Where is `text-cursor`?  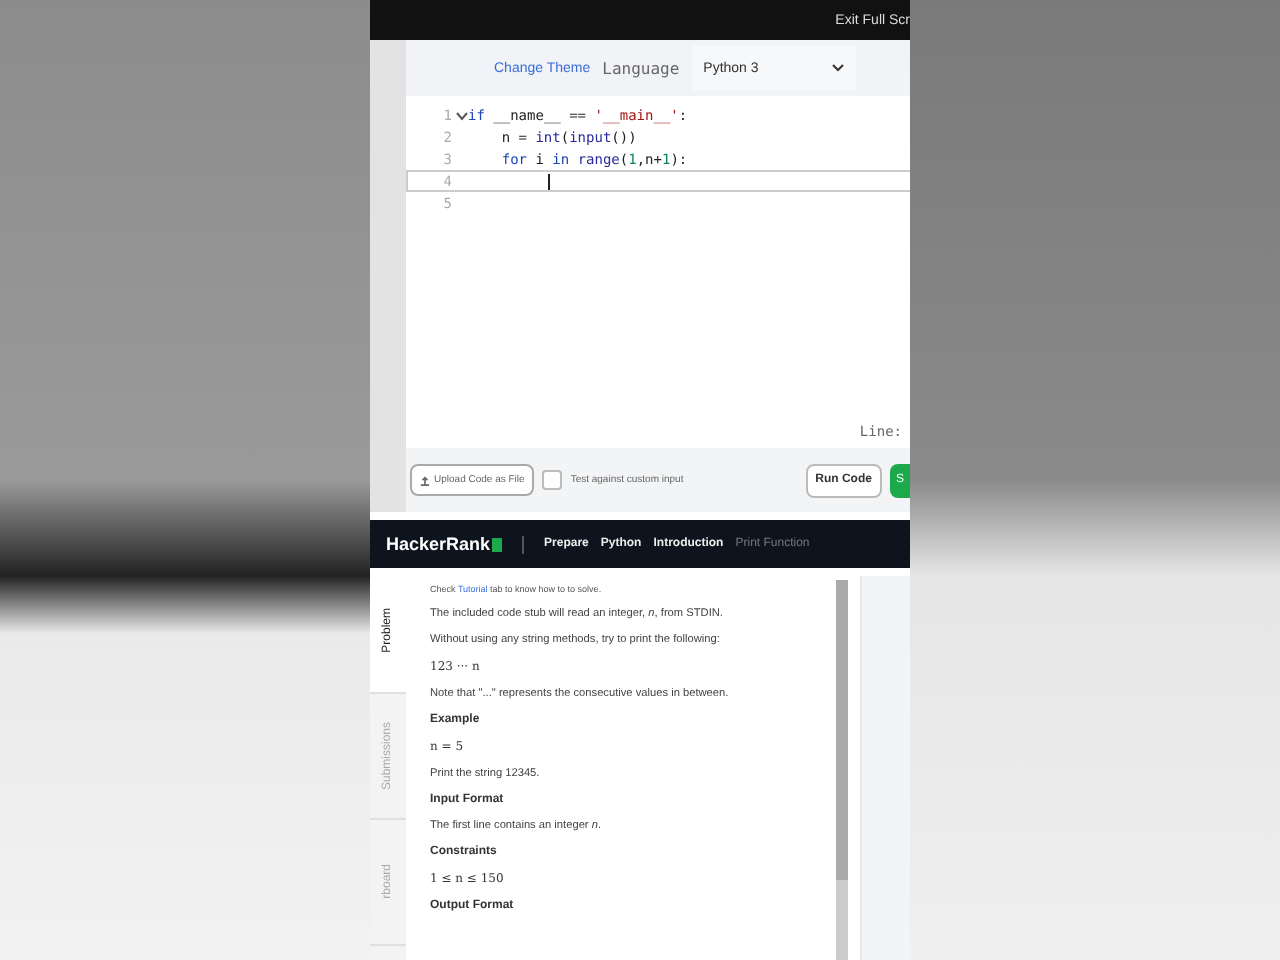 text-cursor is located at coordinates (549, 181).